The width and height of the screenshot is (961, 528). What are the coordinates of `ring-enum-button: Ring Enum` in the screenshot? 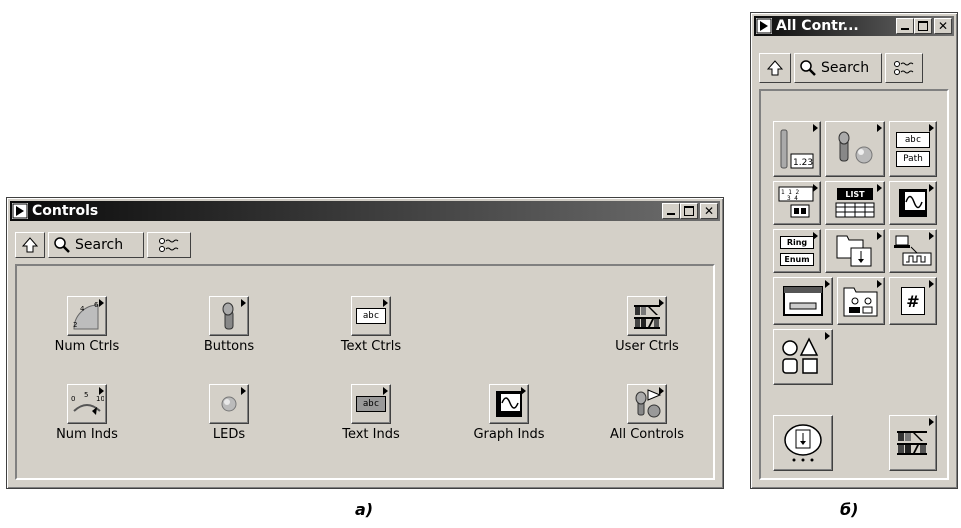 It's located at (797, 251).